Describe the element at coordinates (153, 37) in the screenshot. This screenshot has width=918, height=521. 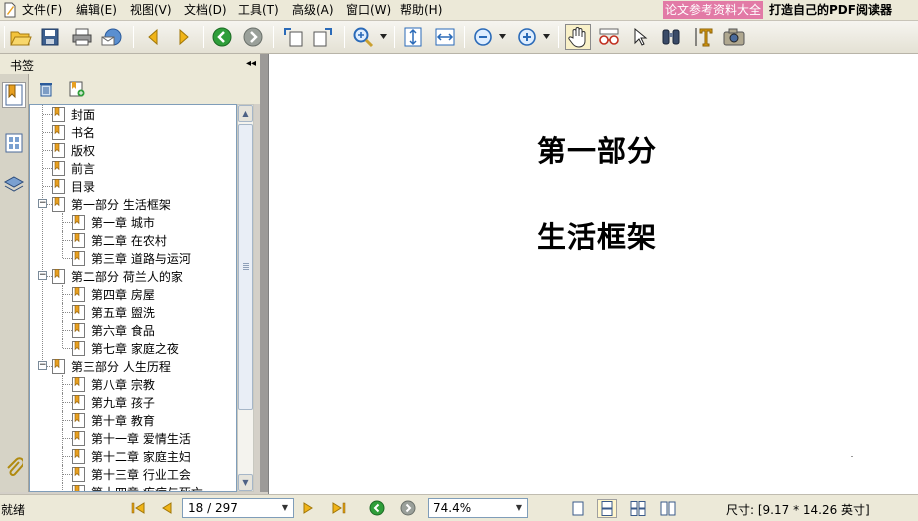
I see `back-icon` at that location.